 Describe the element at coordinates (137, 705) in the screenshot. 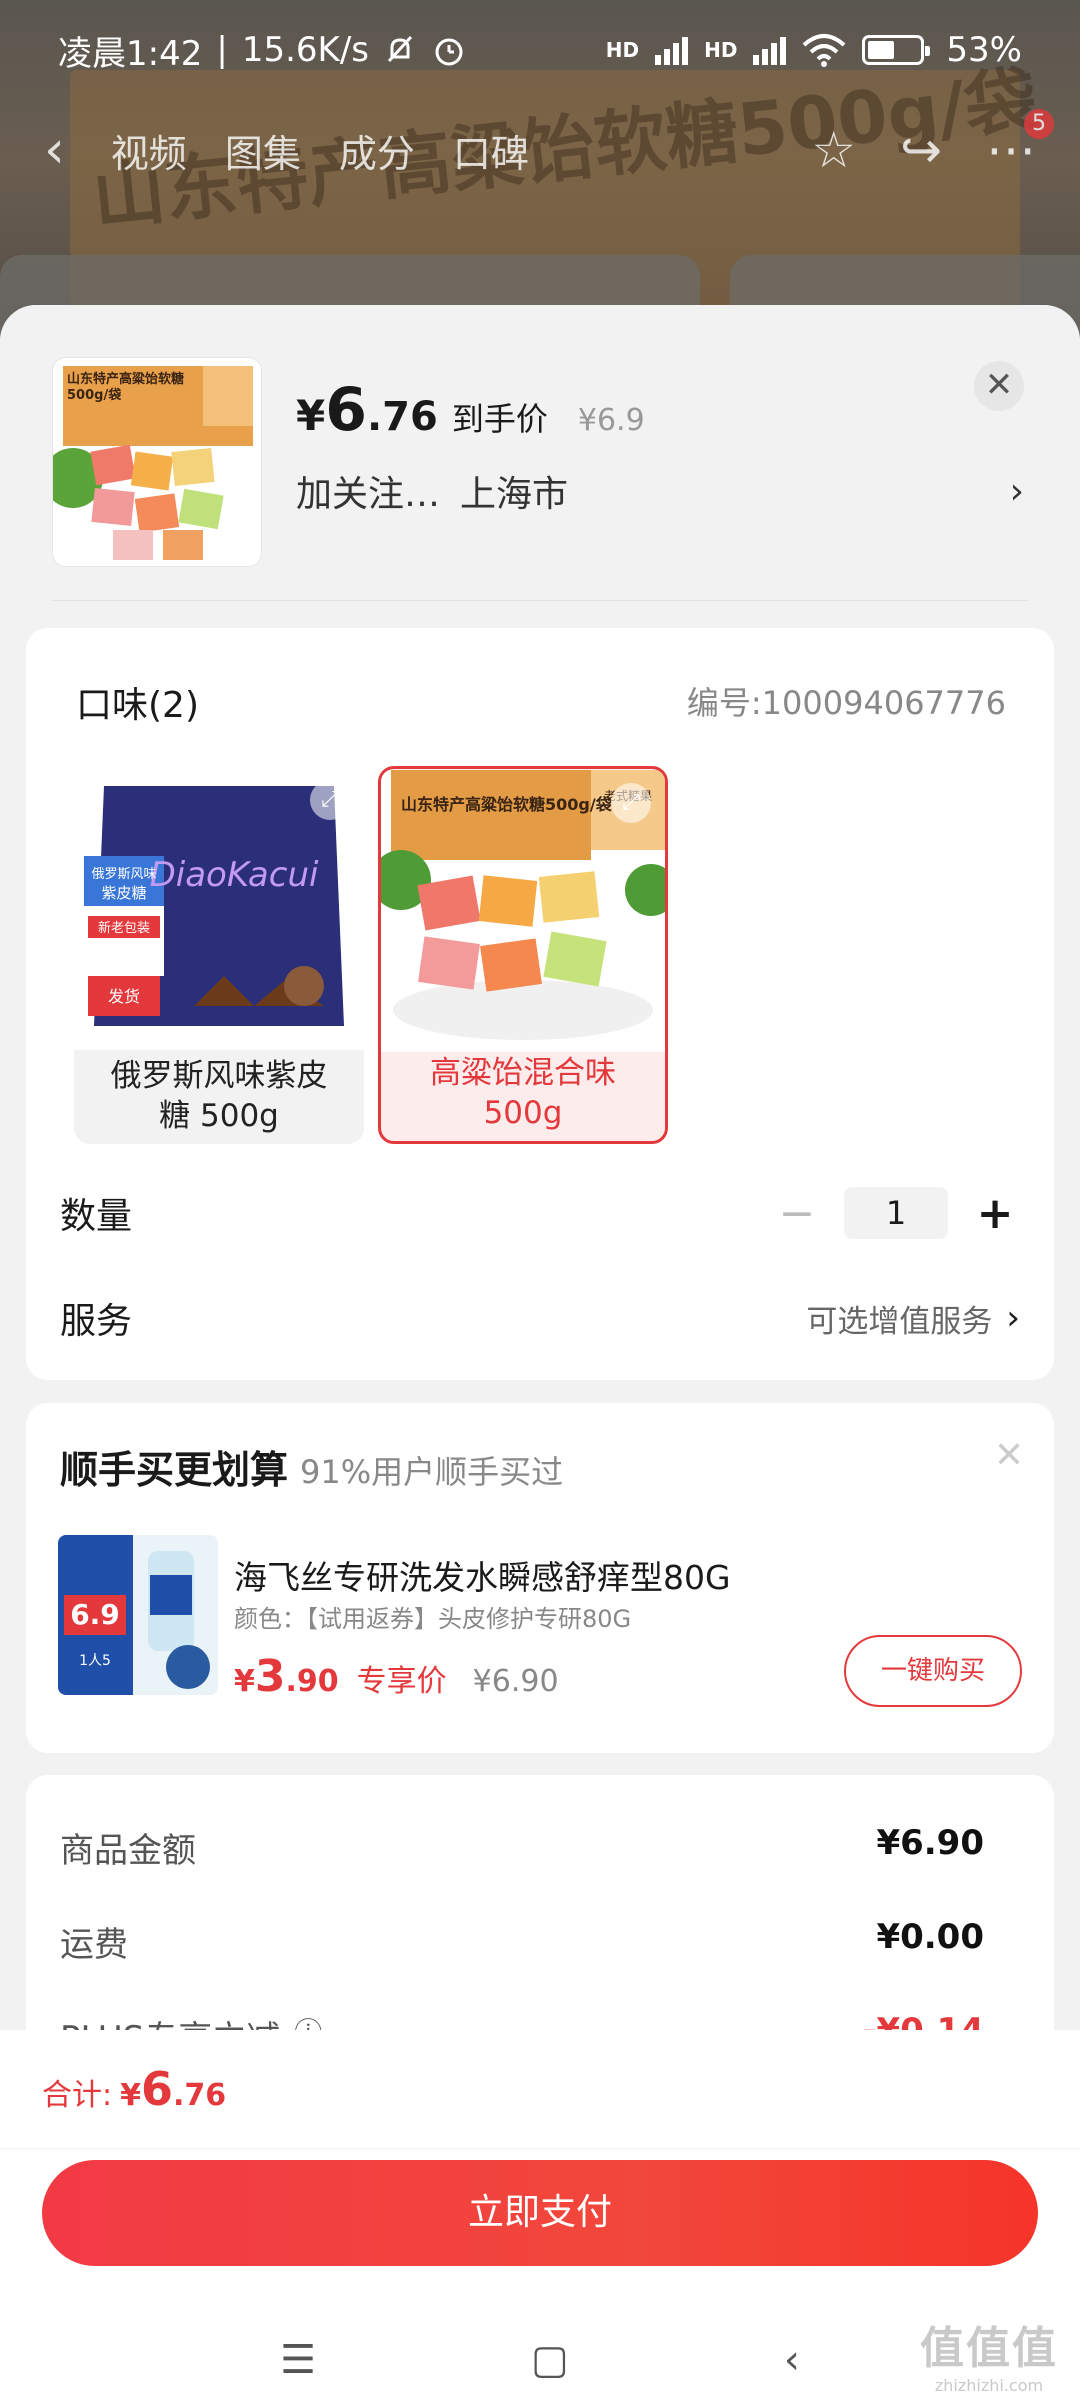

I see `flavor-heading: 口味(2)` at that location.